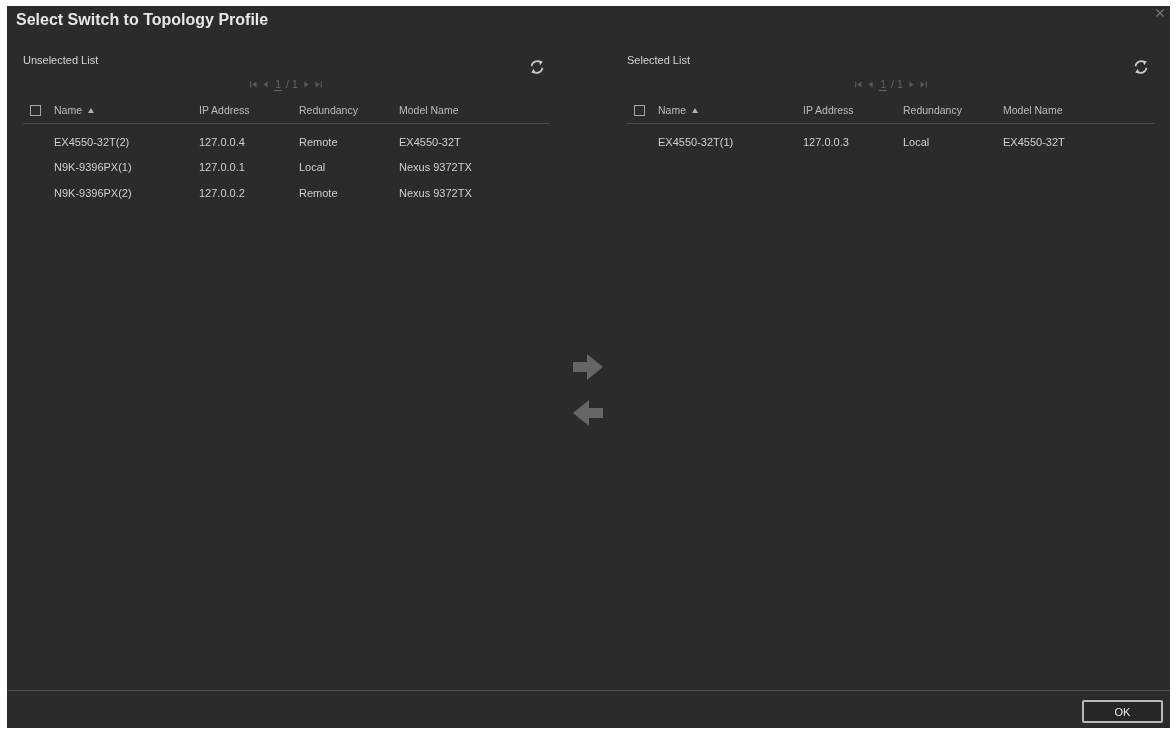 The image size is (1176, 732). Describe the element at coordinates (222, 141) in the screenshot. I see `table-cell: 127.0.0.4` at that location.